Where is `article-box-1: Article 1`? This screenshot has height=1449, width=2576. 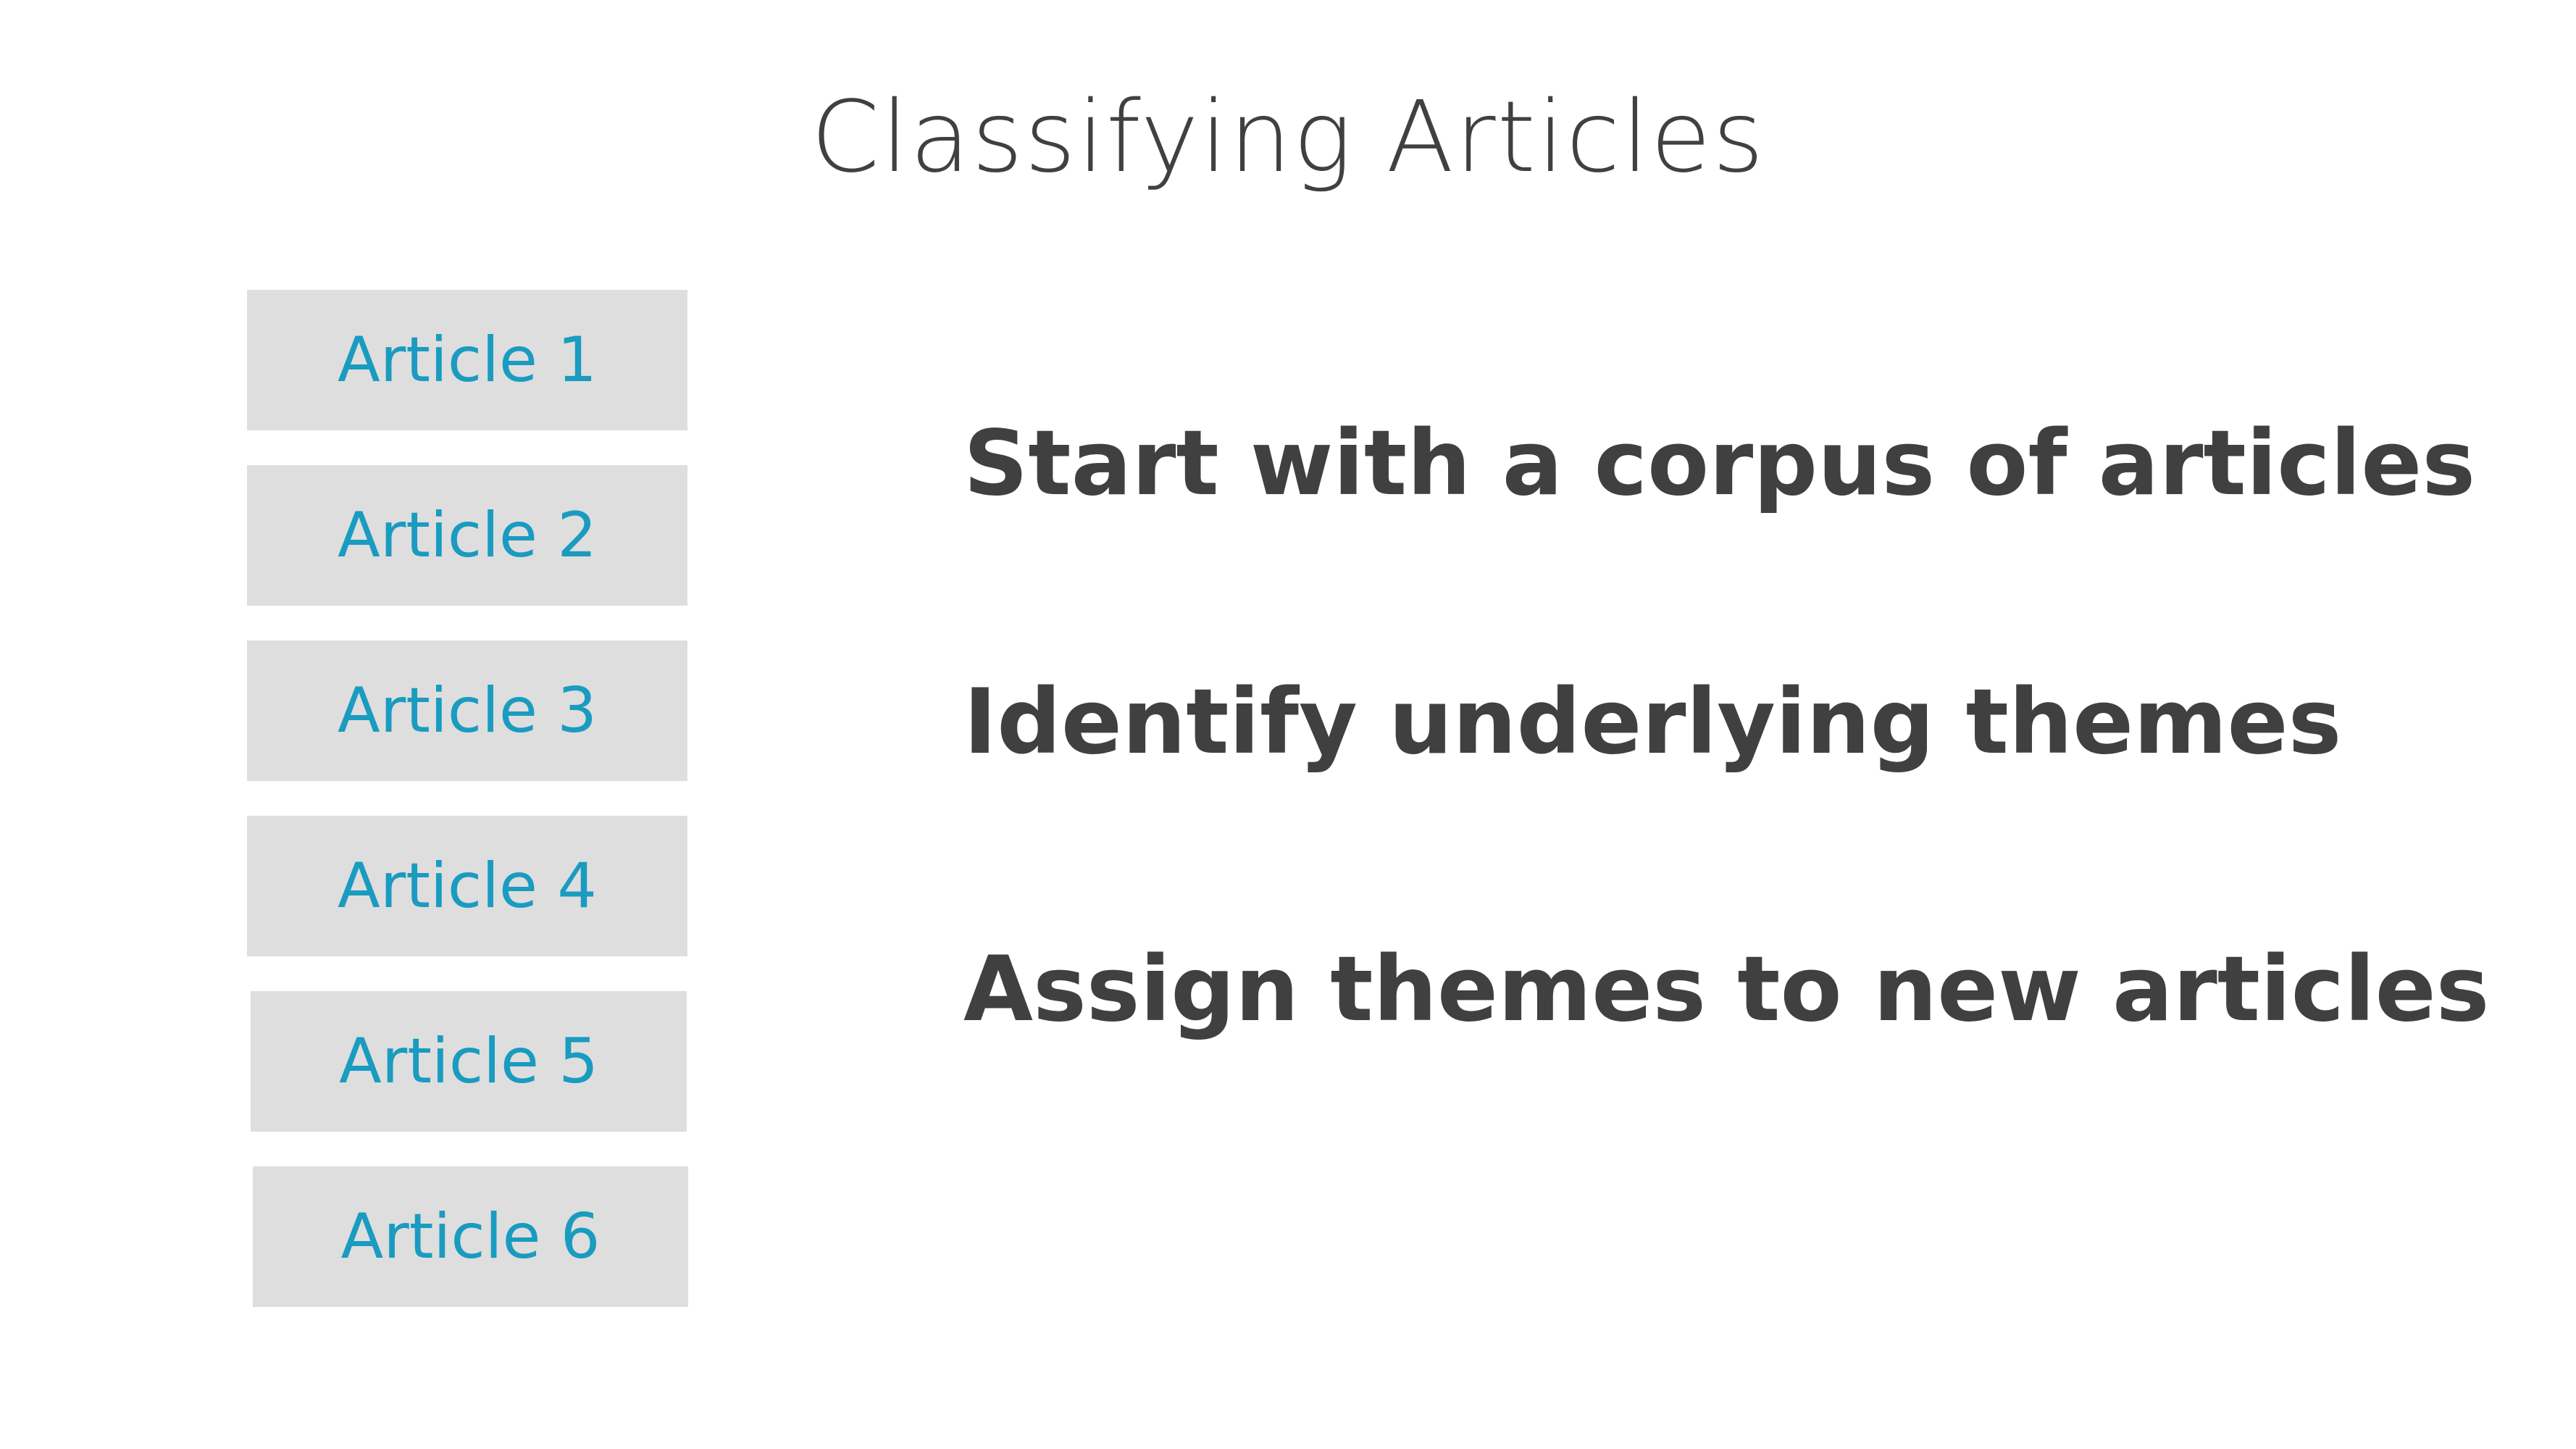 article-box-1: Article 1 is located at coordinates (467, 360).